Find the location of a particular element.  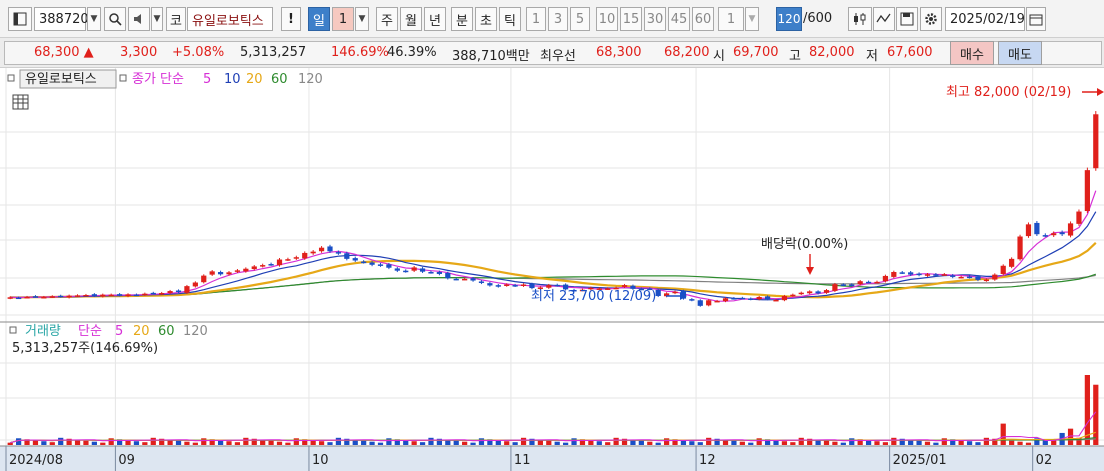

tab-second: 초 is located at coordinates (486, 19).